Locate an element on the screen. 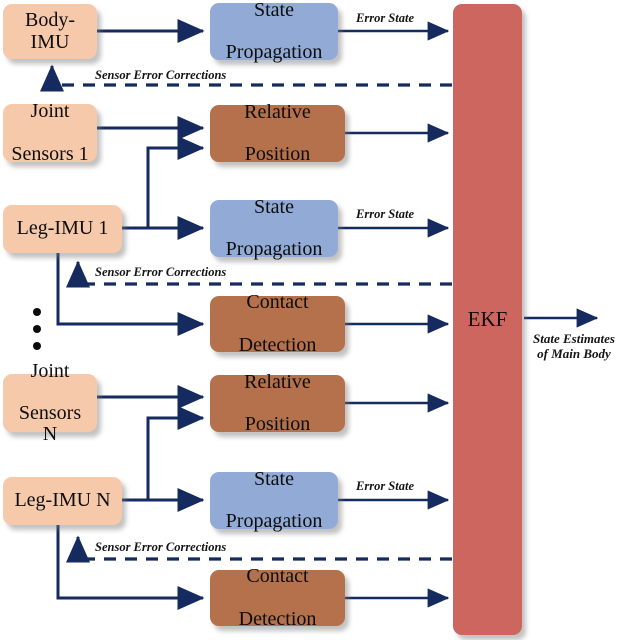 This screenshot has width=640, height=640. edge-label-error-state-n: Error State is located at coordinates (385, 486).